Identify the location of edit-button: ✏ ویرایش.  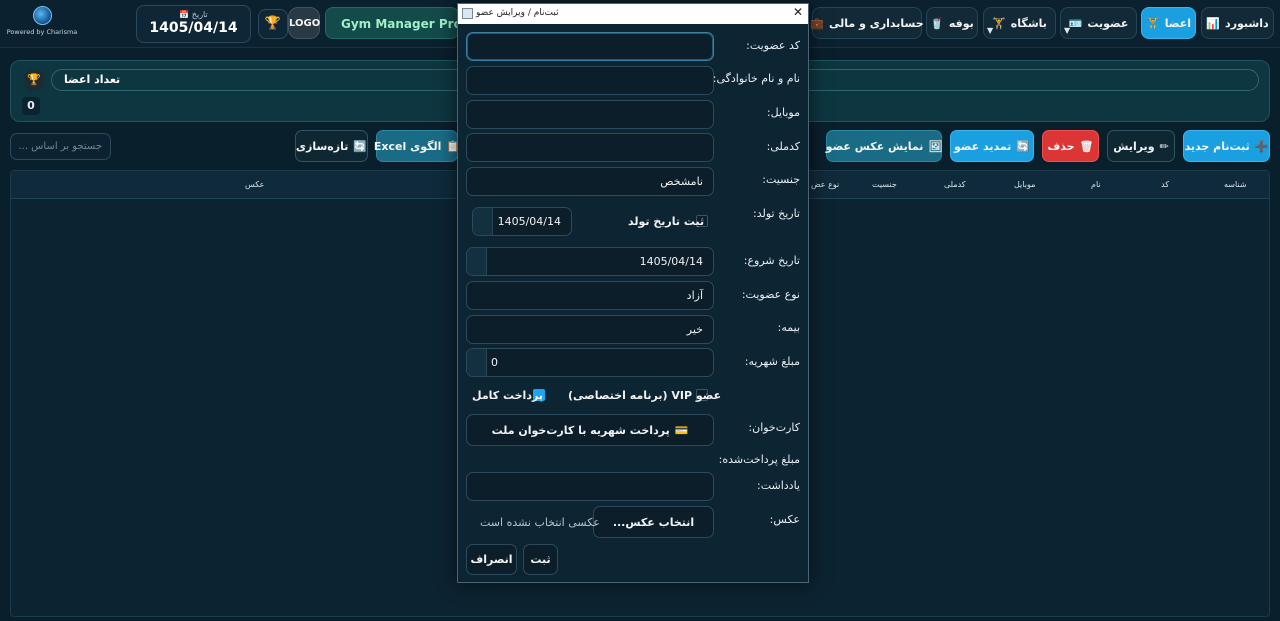
(1141, 146).